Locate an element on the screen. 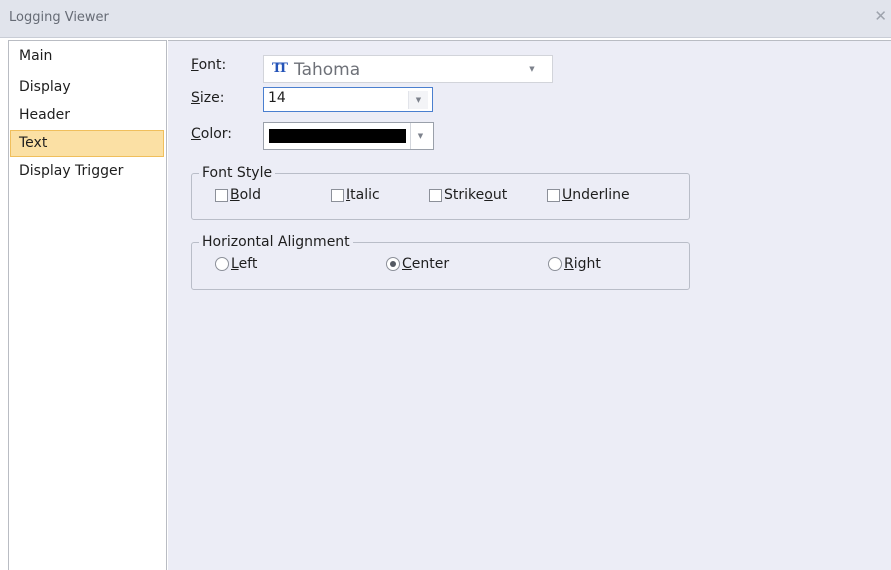 The height and width of the screenshot is (570, 891). strikeout-label: Strikeout is located at coordinates (476, 195).